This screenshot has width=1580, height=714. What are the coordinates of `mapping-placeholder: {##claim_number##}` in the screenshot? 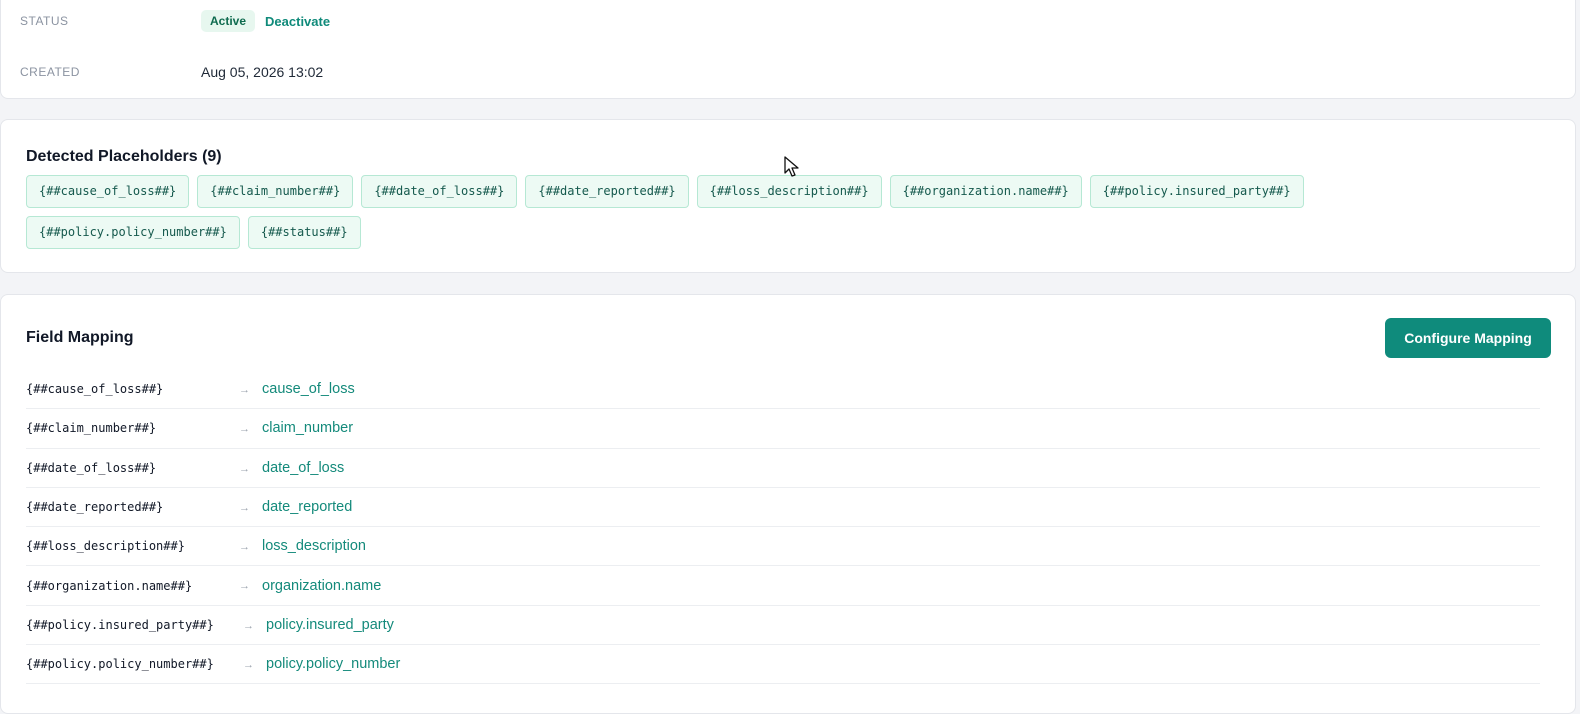 It's located at (91, 428).